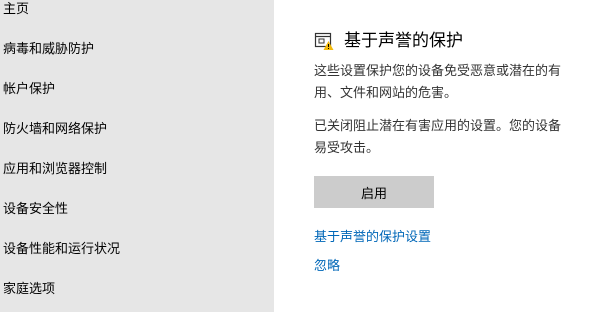  What do you see at coordinates (16, 11) in the screenshot?
I see `sidebar-item-home: 主页` at bounding box center [16, 11].